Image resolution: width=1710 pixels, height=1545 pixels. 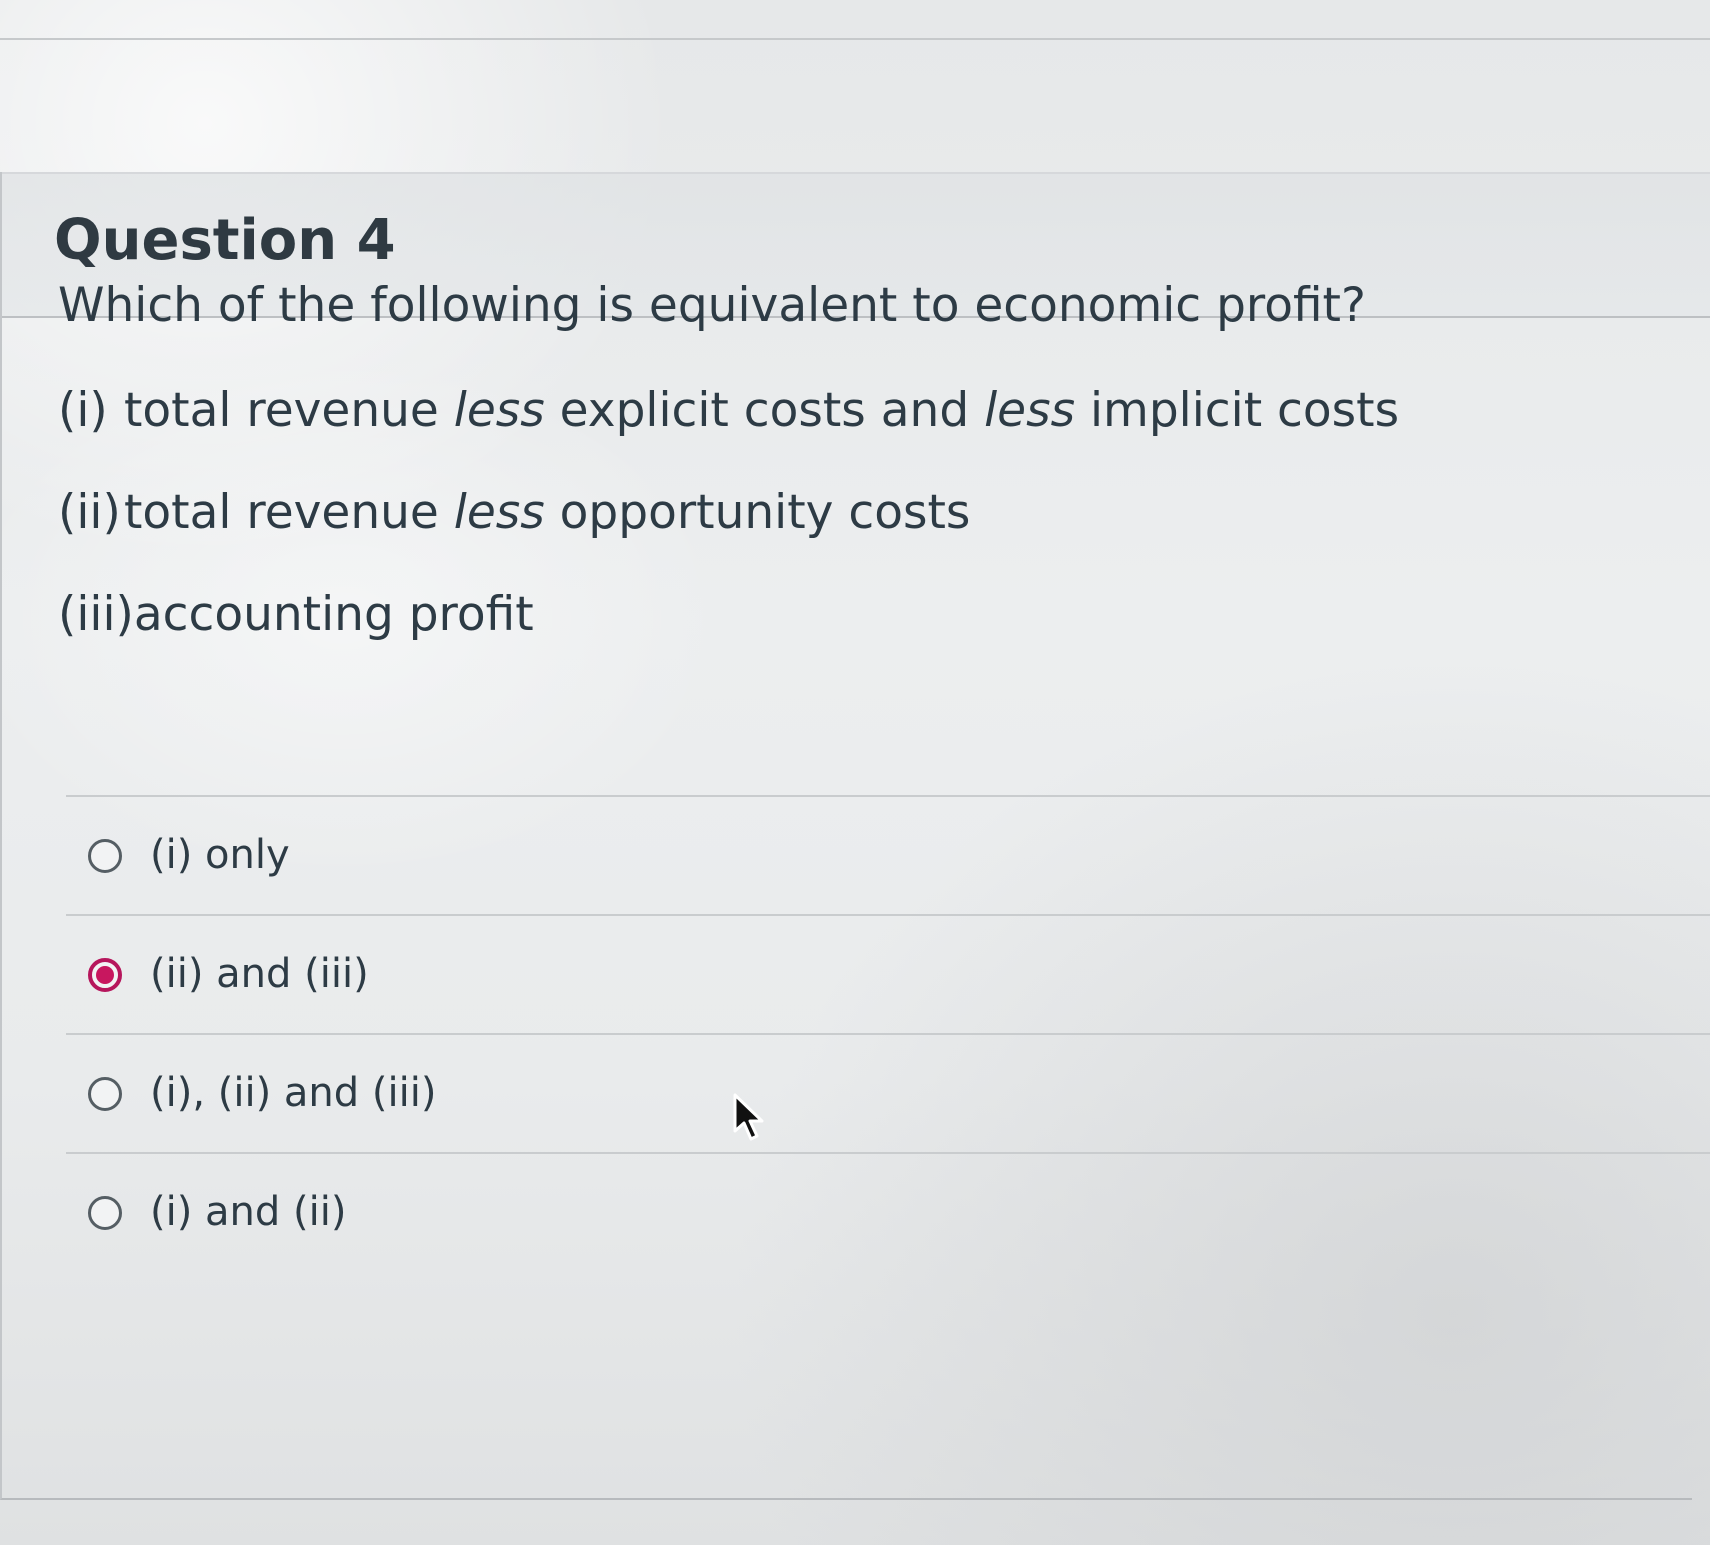 I want to click on answer-option: (i) and (ii), so click(x=888, y=1211).